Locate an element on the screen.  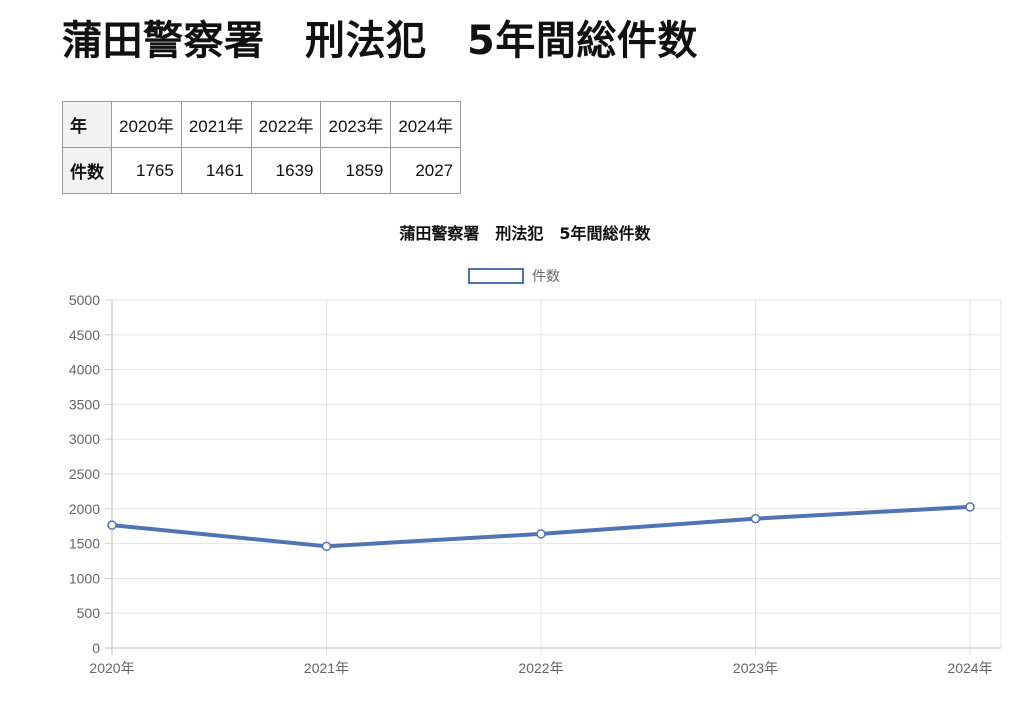
y-tick-label: 4500 is located at coordinates (84, 335).